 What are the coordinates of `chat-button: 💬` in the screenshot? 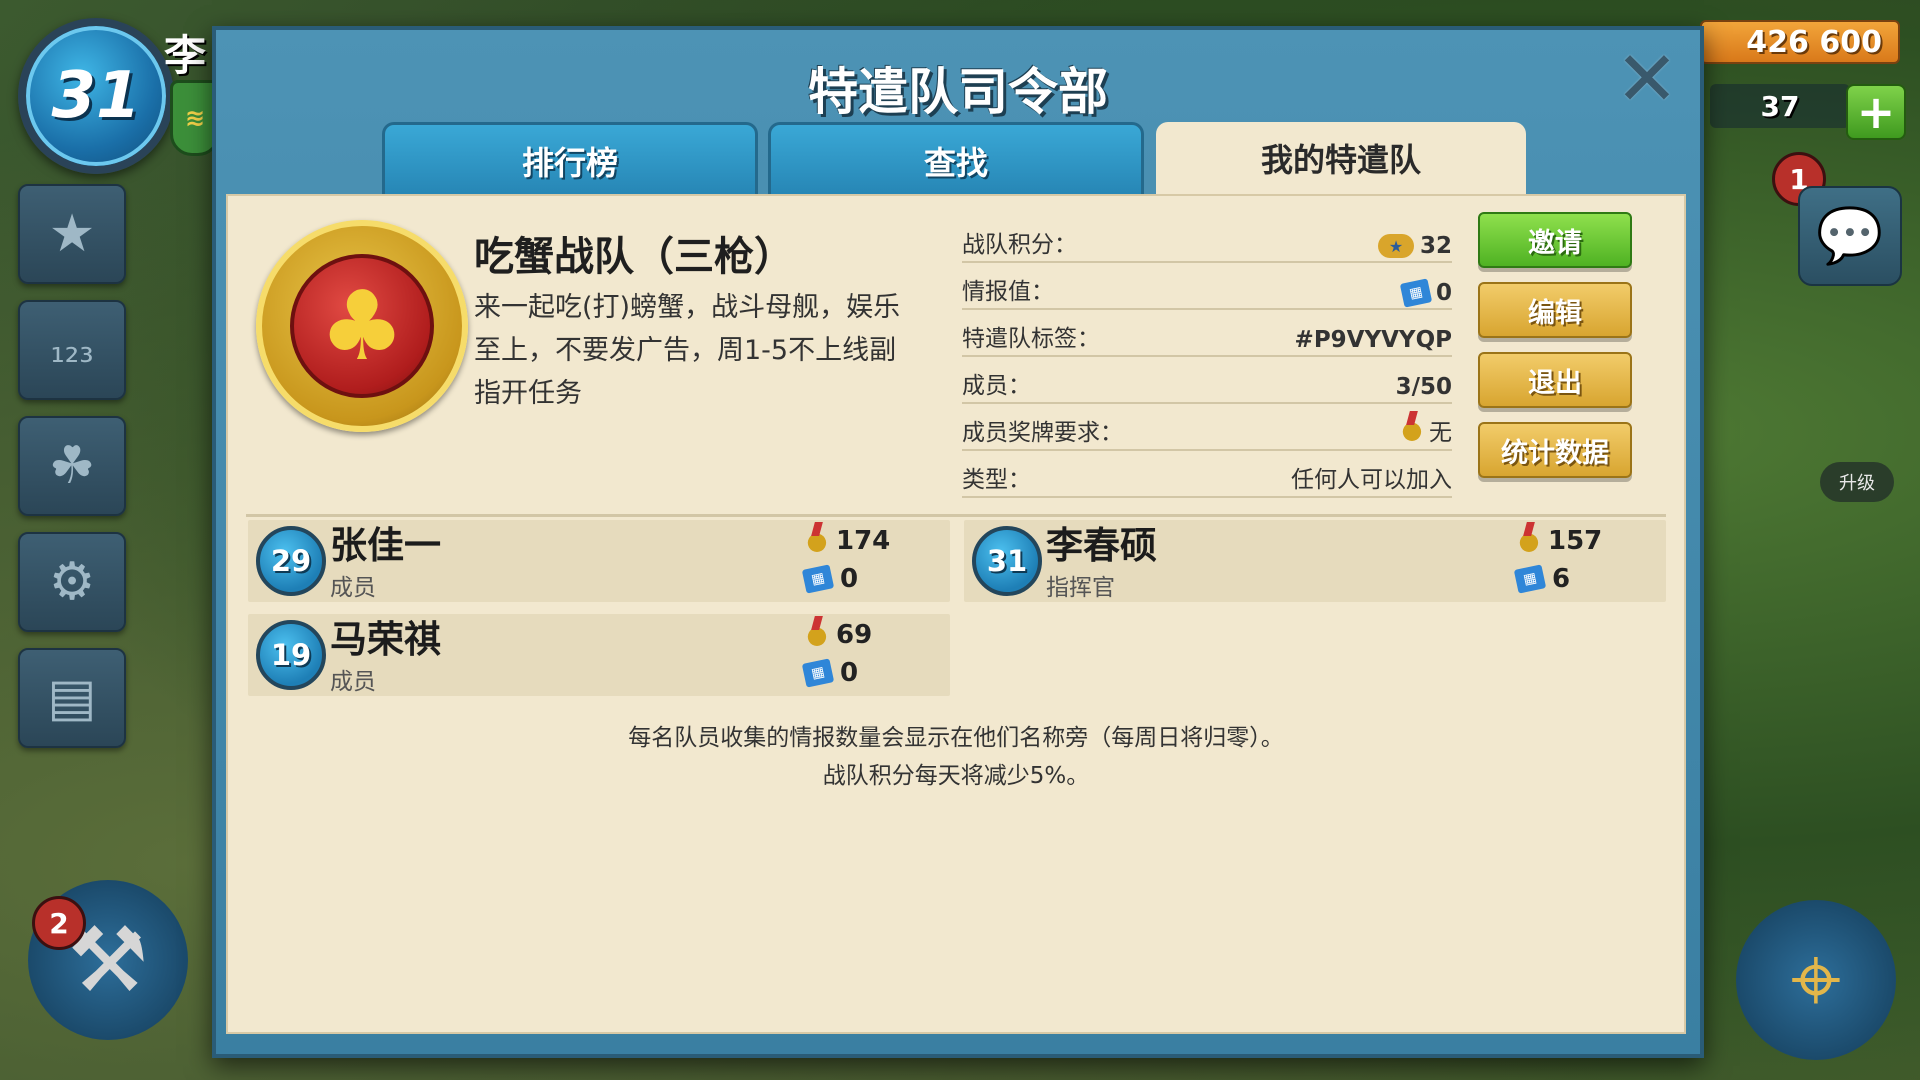 It's located at (1850, 236).